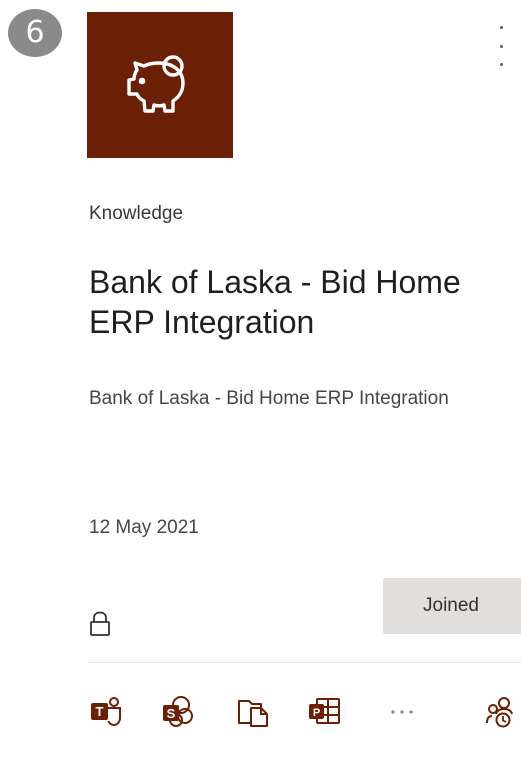 The image size is (521, 768). Describe the element at coordinates (178, 712) in the screenshot. I see `sharepoint-icon: S` at that location.